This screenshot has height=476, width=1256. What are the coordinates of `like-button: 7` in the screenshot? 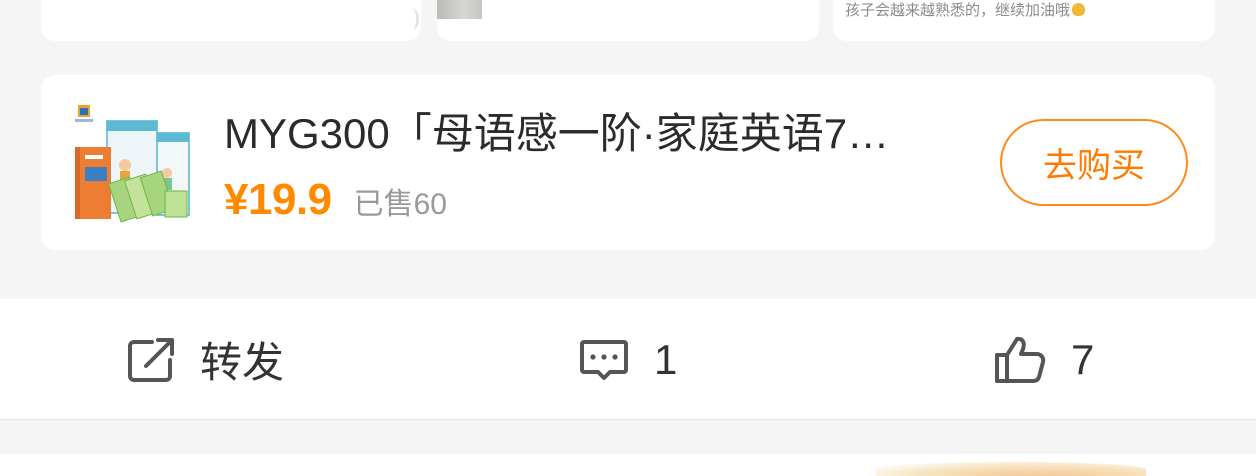 It's located at (1043, 359).